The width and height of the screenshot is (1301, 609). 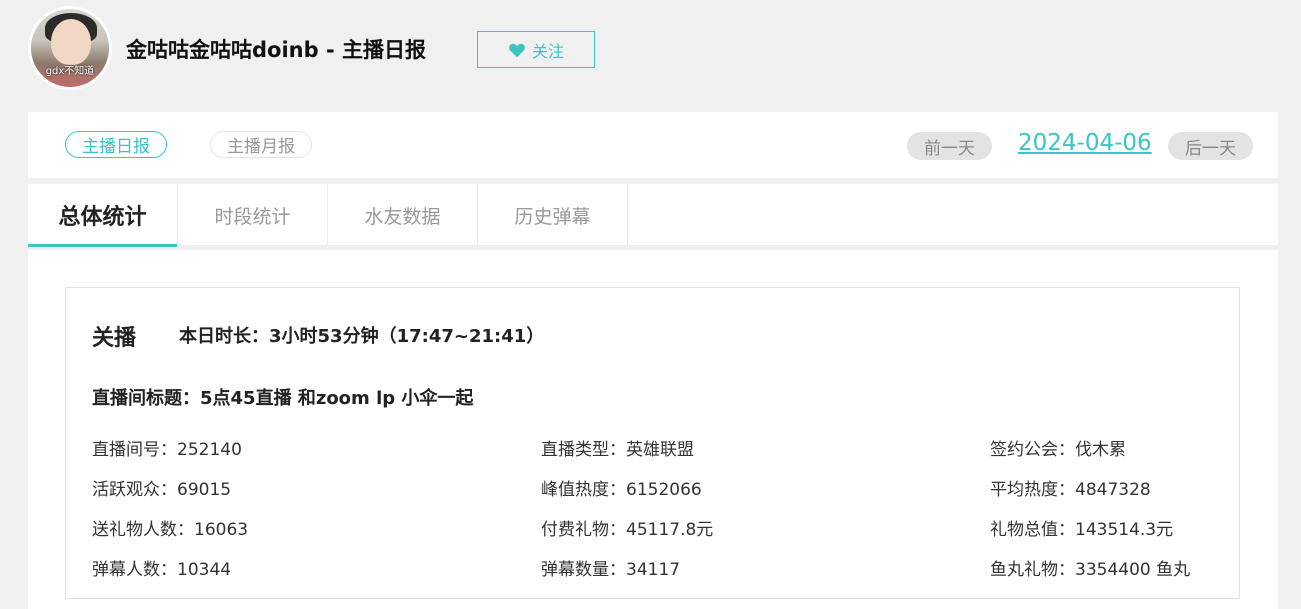 I want to click on stat-fishball-gifts: 鱼丸礼物：3354400 鱼丸, so click(x=1090, y=570).